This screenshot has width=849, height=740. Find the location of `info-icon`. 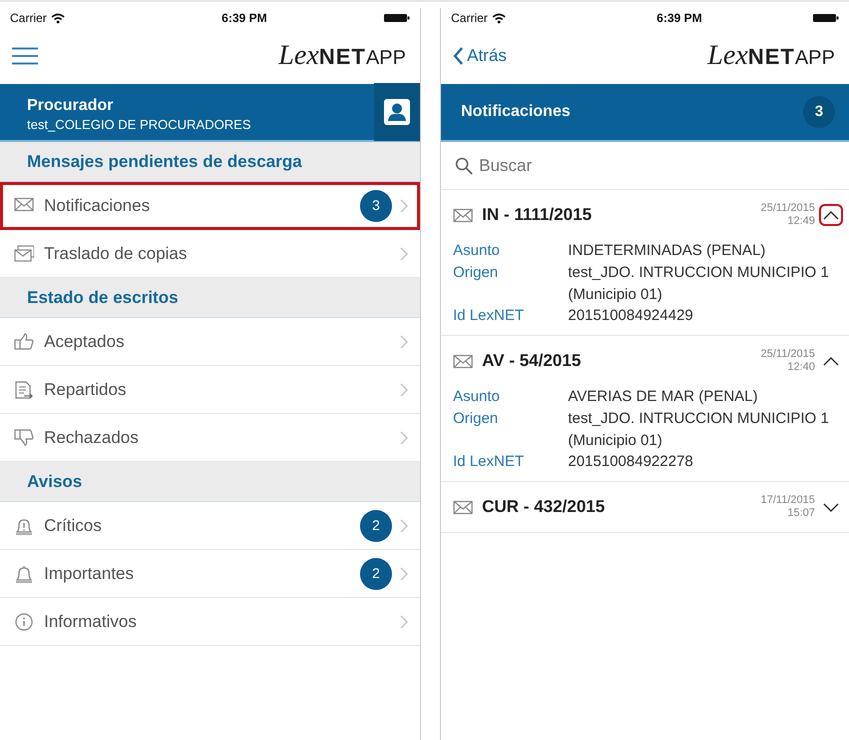

info-icon is located at coordinates (24, 621).